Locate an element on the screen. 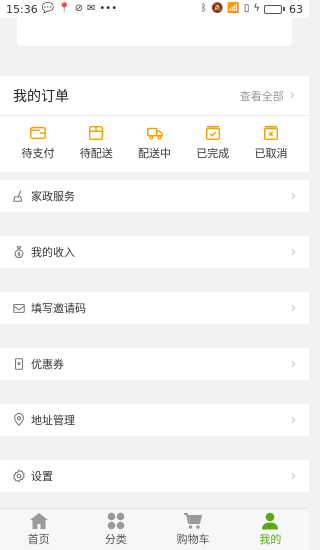 This screenshot has width=320, height=550. tab-category: 分类 is located at coordinates (115, 529).